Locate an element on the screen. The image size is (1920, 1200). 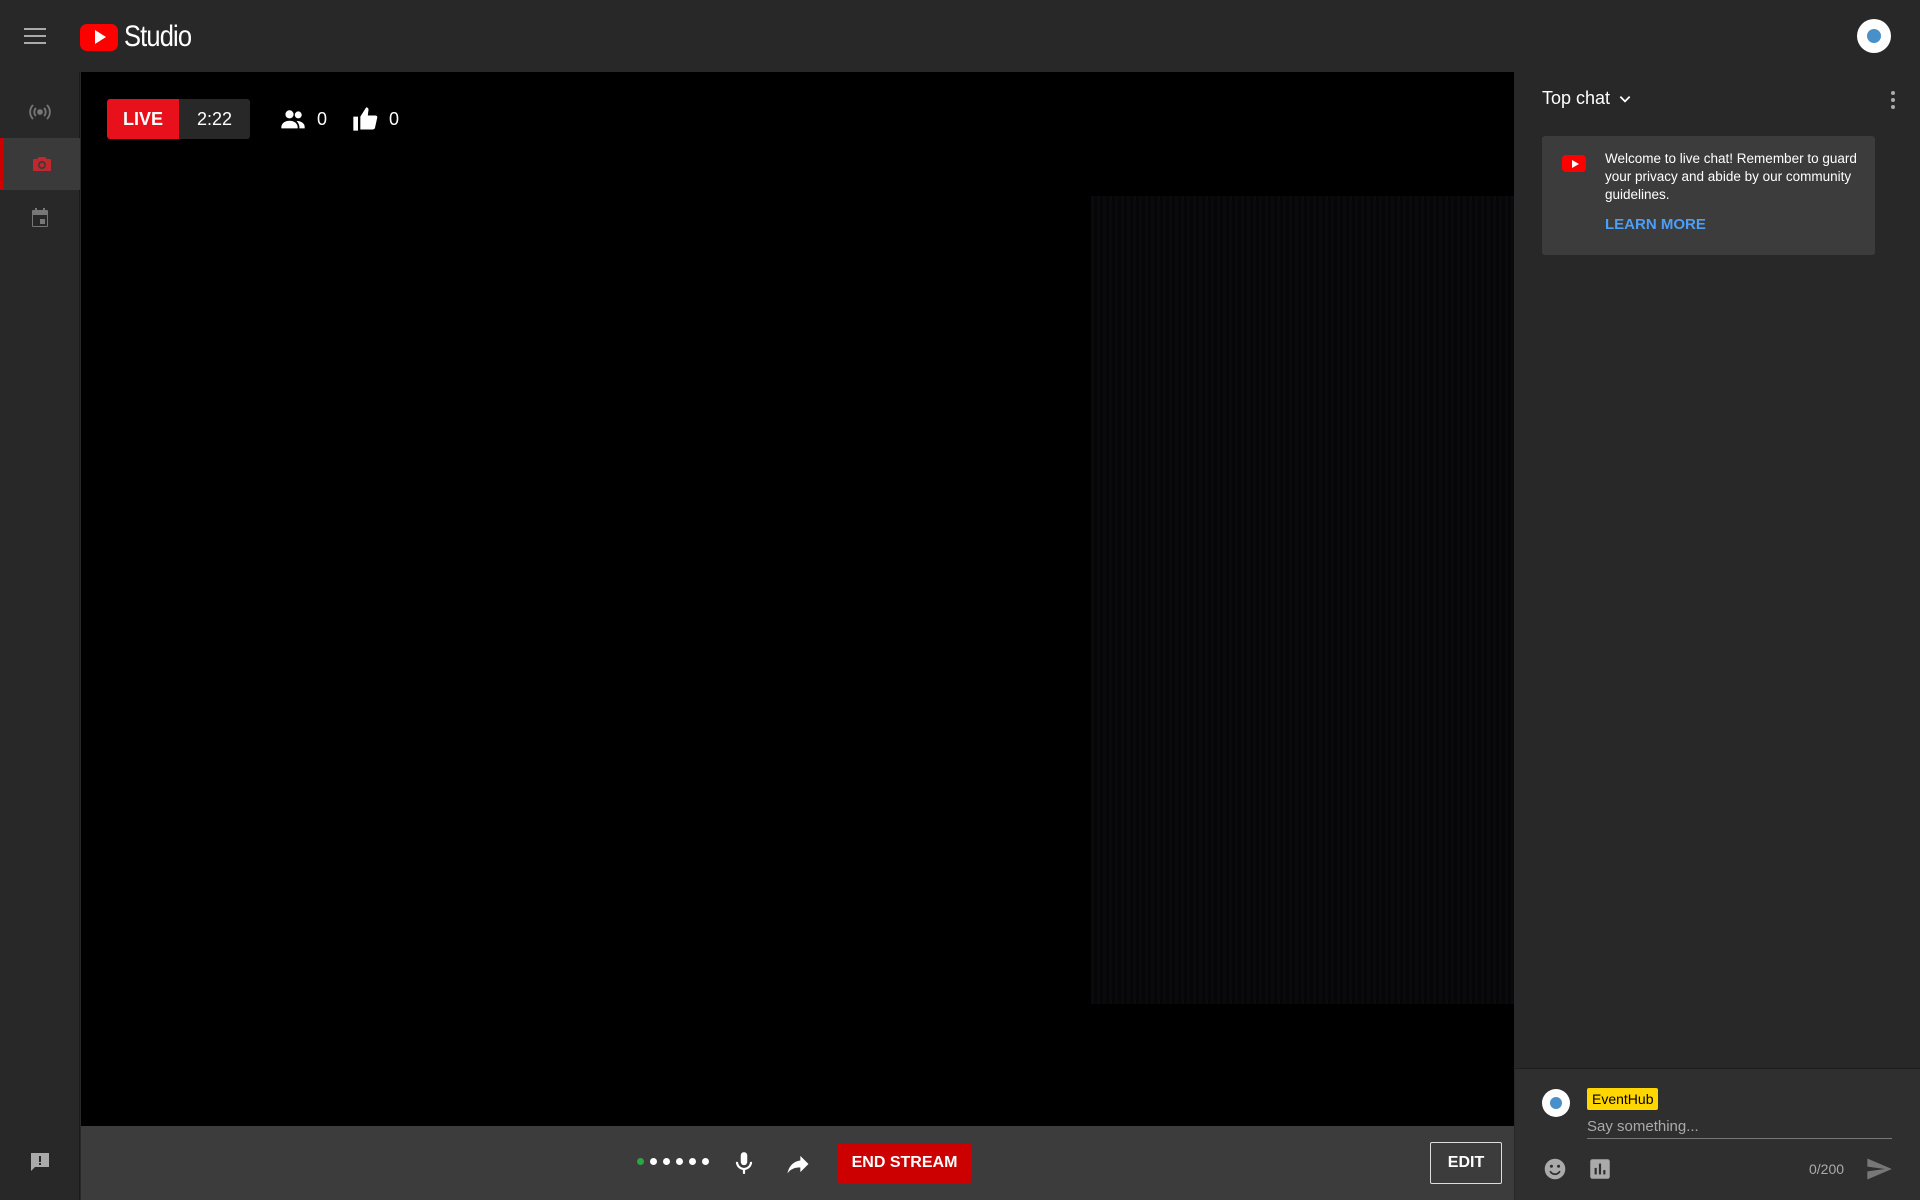
author-name-badge: EventHub is located at coordinates (1623, 1099).